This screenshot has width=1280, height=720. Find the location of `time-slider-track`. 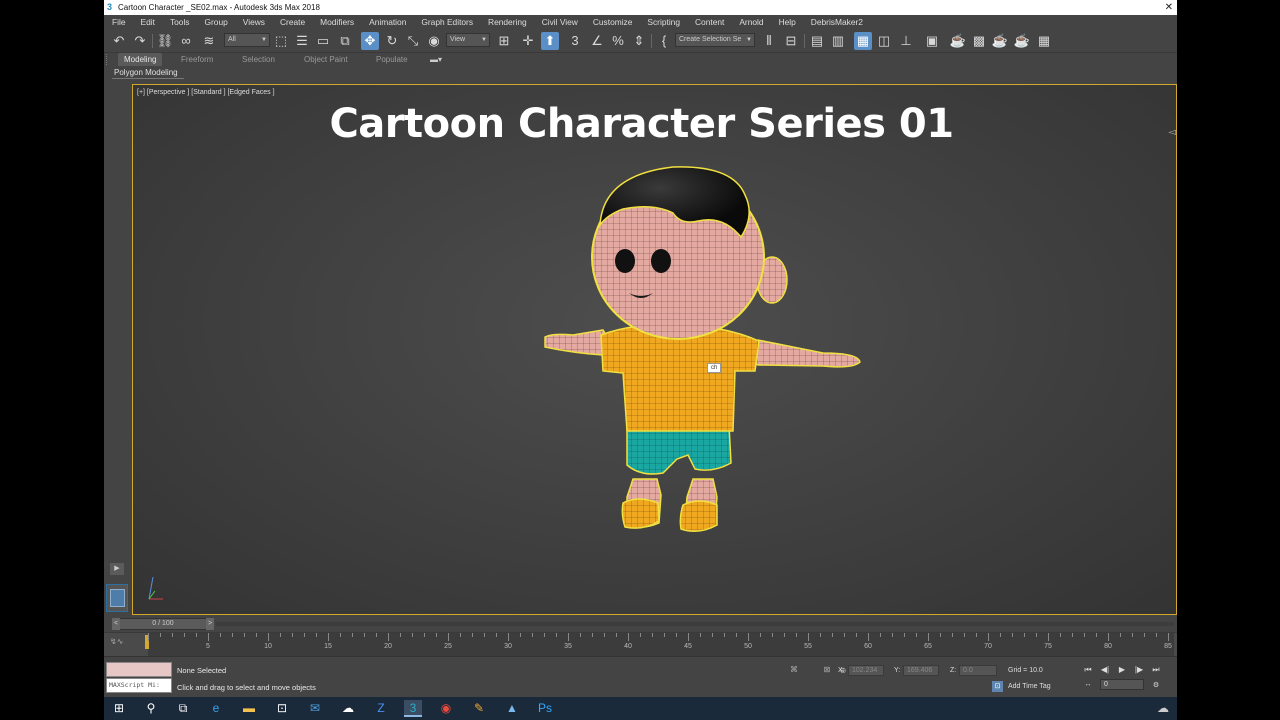

time-slider-track is located at coordinates (695, 624).